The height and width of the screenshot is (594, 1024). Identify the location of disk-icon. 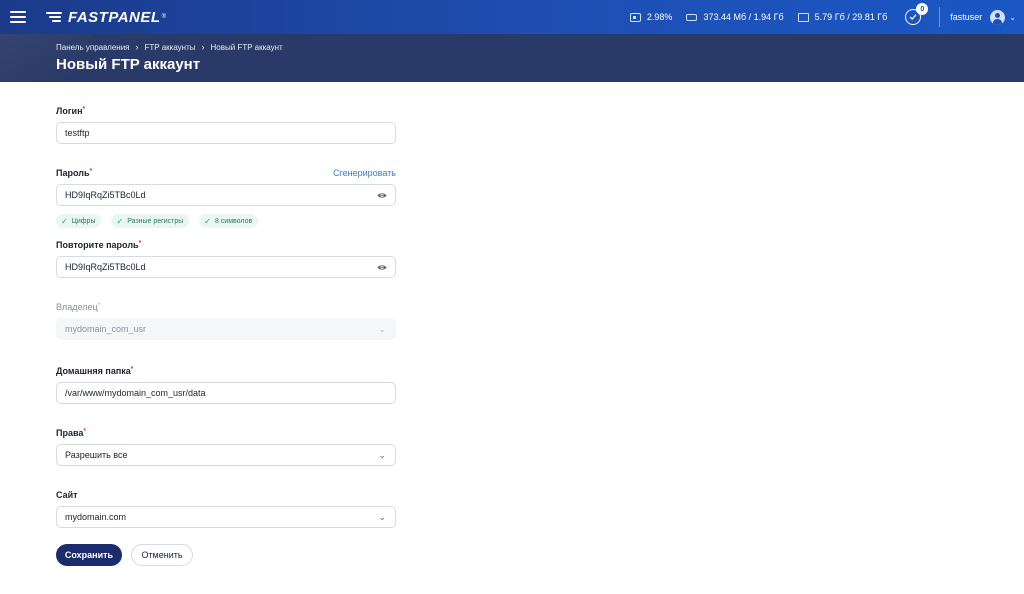
(803, 17).